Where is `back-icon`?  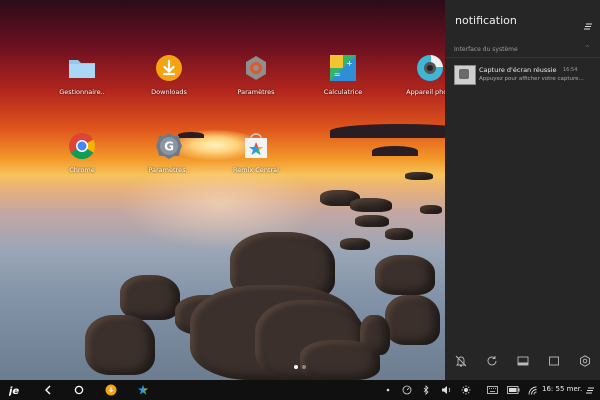 back-icon is located at coordinates (48, 390).